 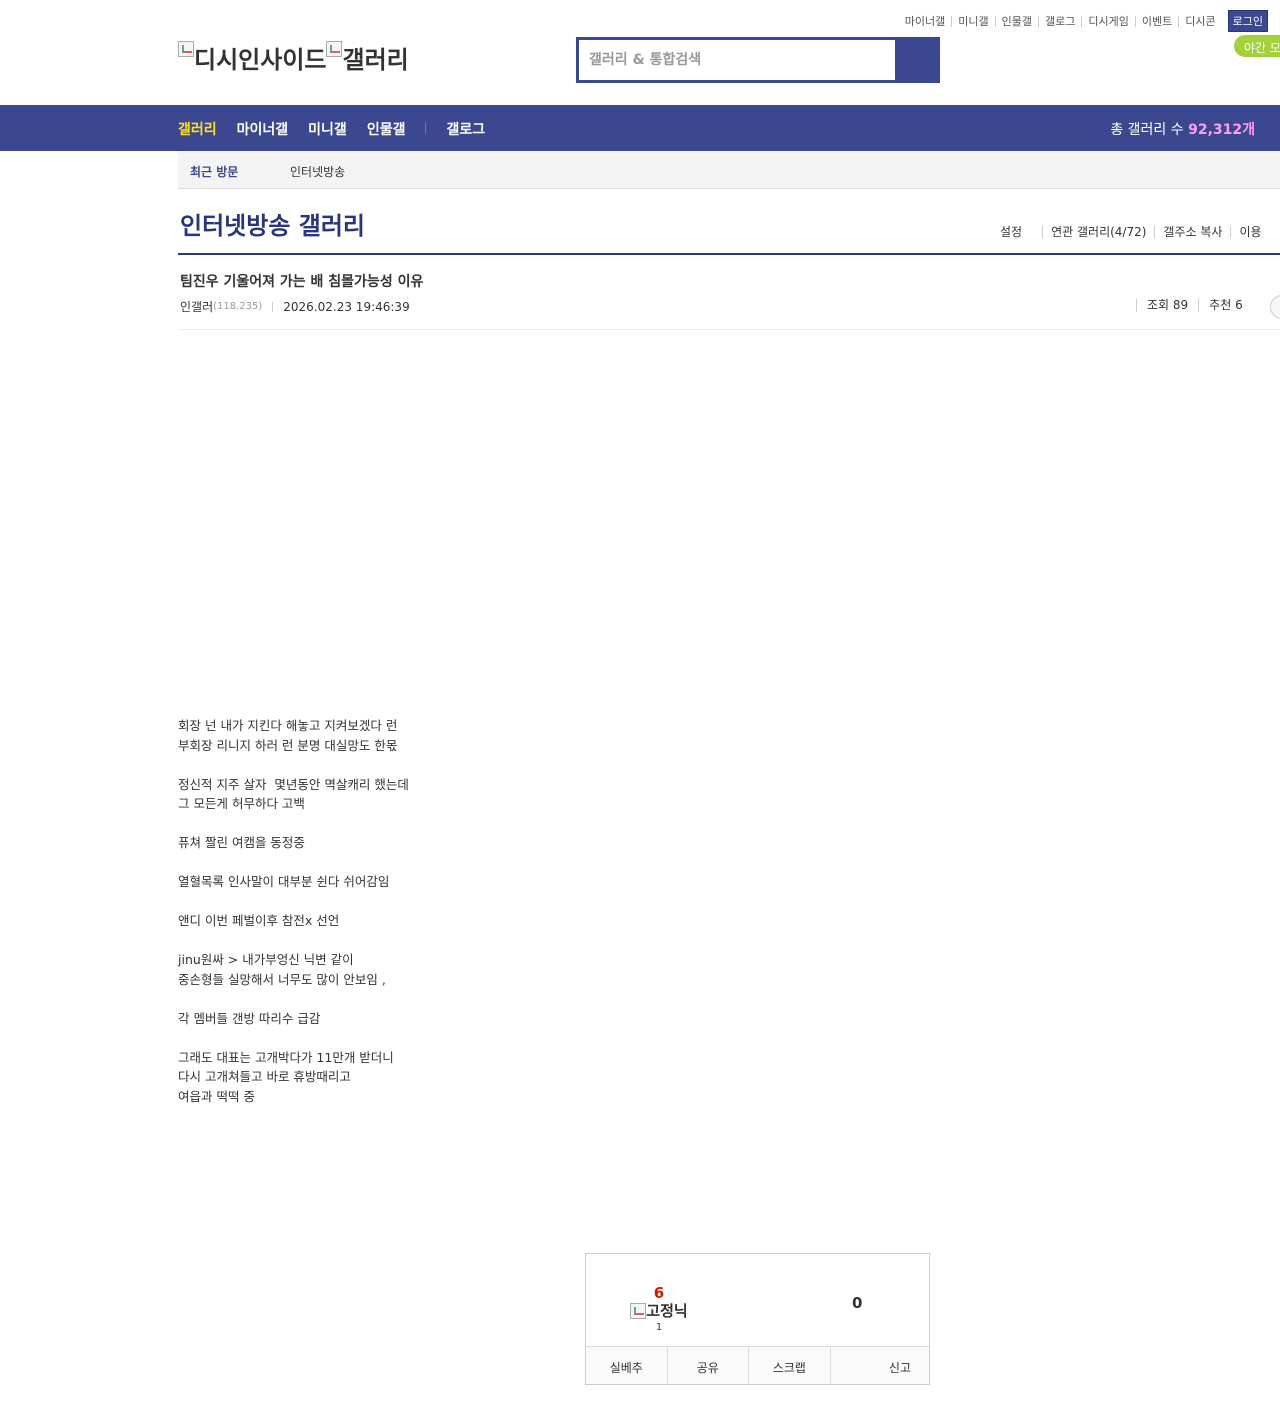 I want to click on search-box, so click(x=758, y=60).